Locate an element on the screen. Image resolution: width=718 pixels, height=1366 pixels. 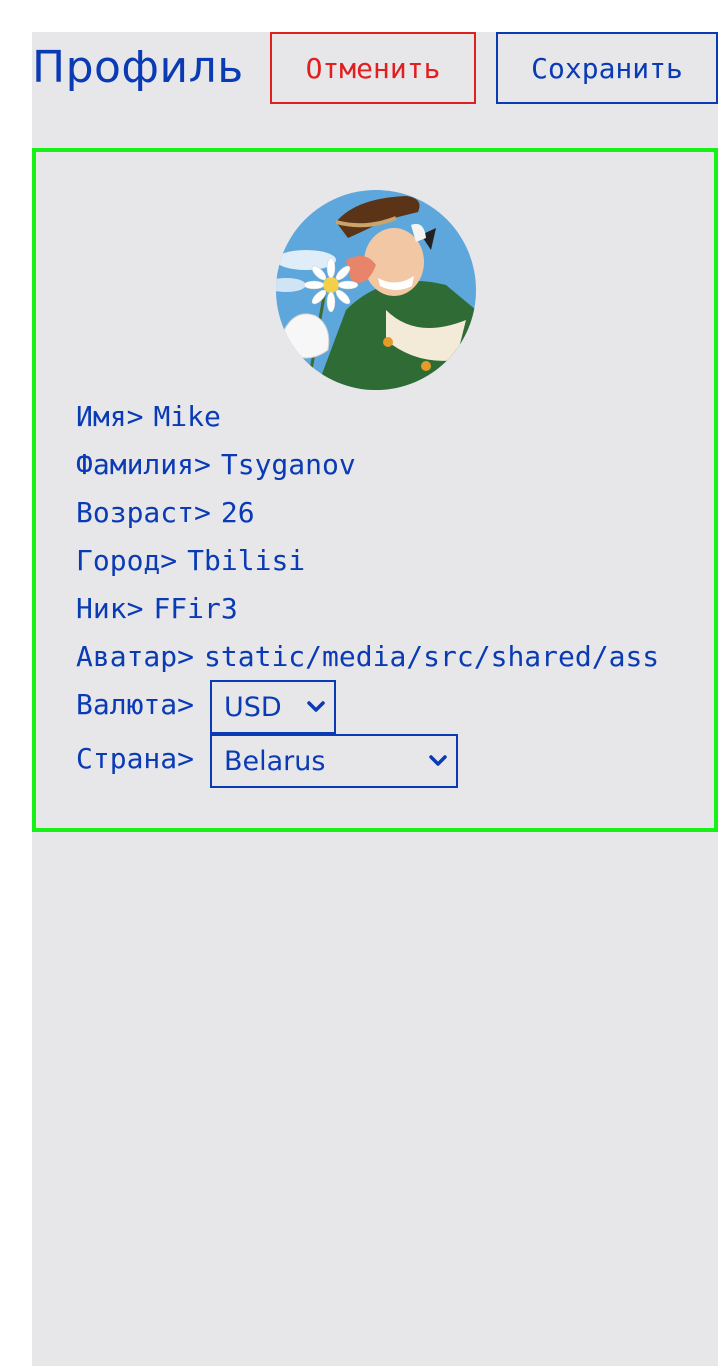
avatar-url-input is located at coordinates (436, 657).